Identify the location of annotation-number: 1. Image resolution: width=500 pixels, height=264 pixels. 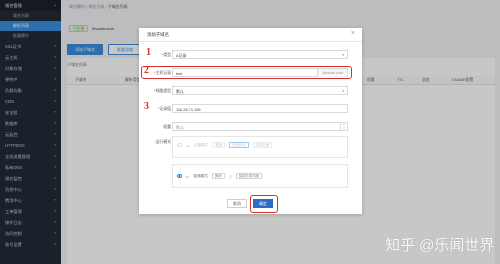
(148, 52).